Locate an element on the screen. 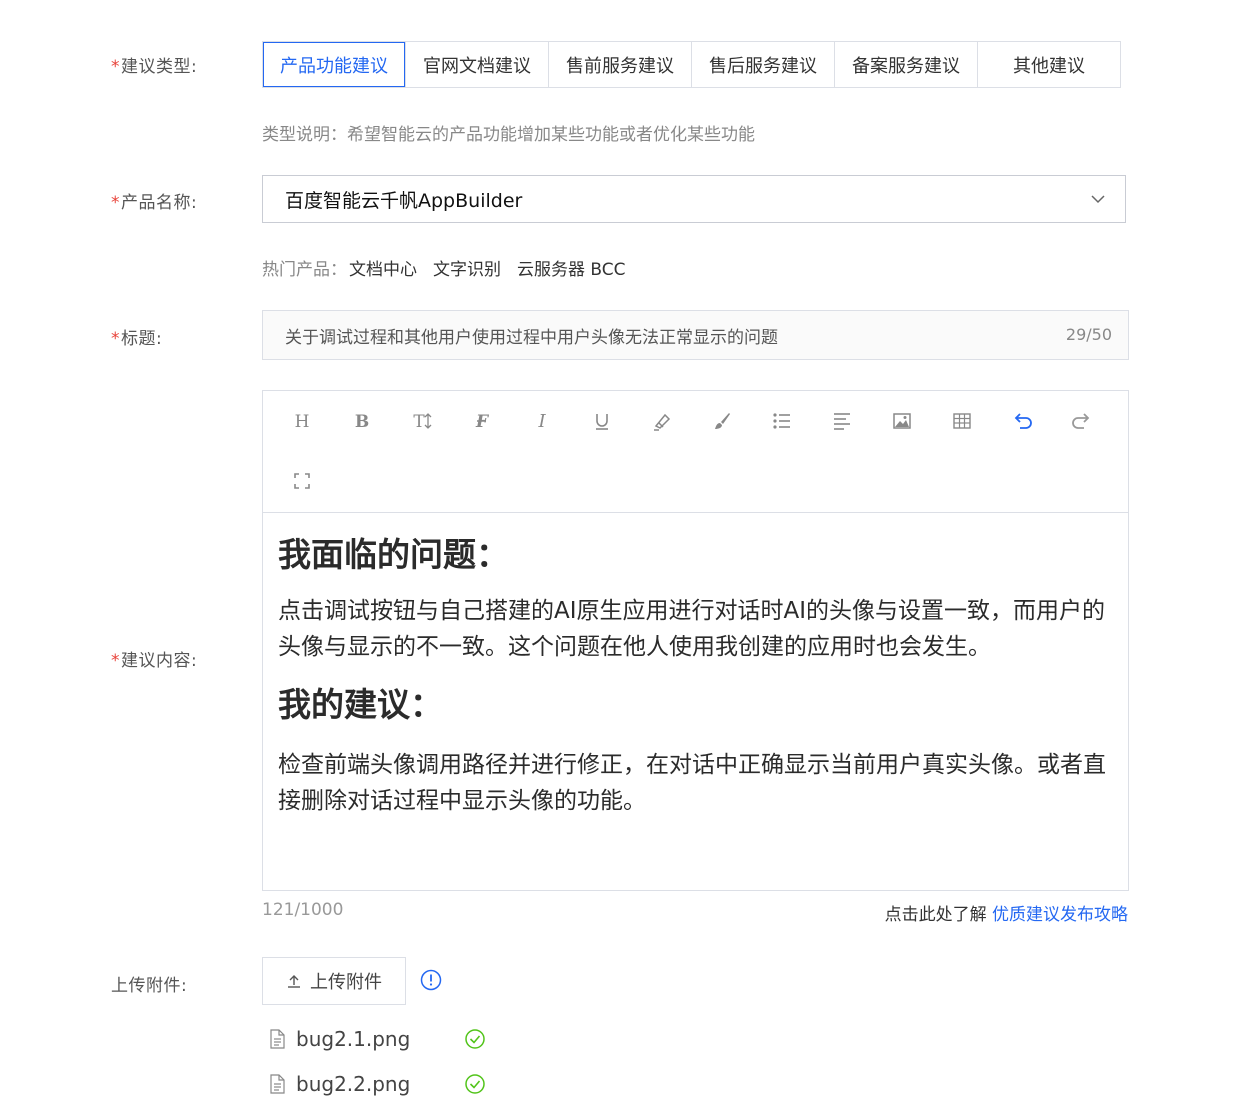  hot-product-bcc: 云服务器 BCC is located at coordinates (571, 270).